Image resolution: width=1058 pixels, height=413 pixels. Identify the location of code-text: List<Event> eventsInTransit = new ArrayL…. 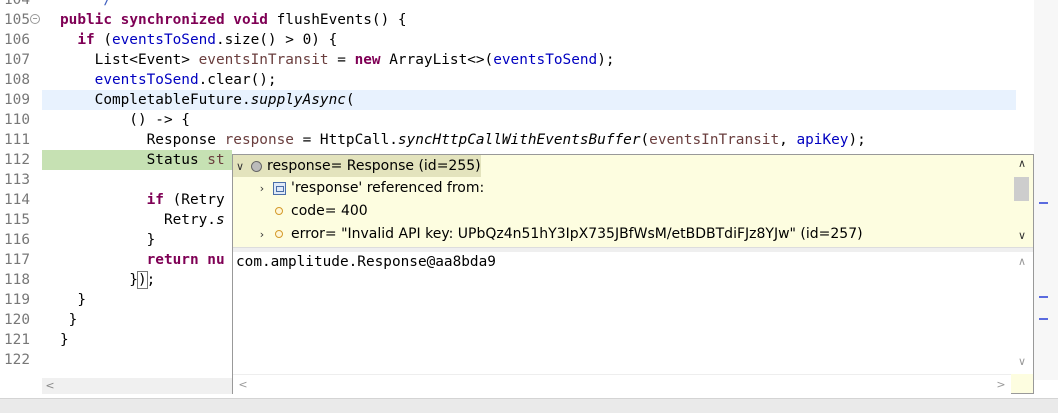
(337, 60).